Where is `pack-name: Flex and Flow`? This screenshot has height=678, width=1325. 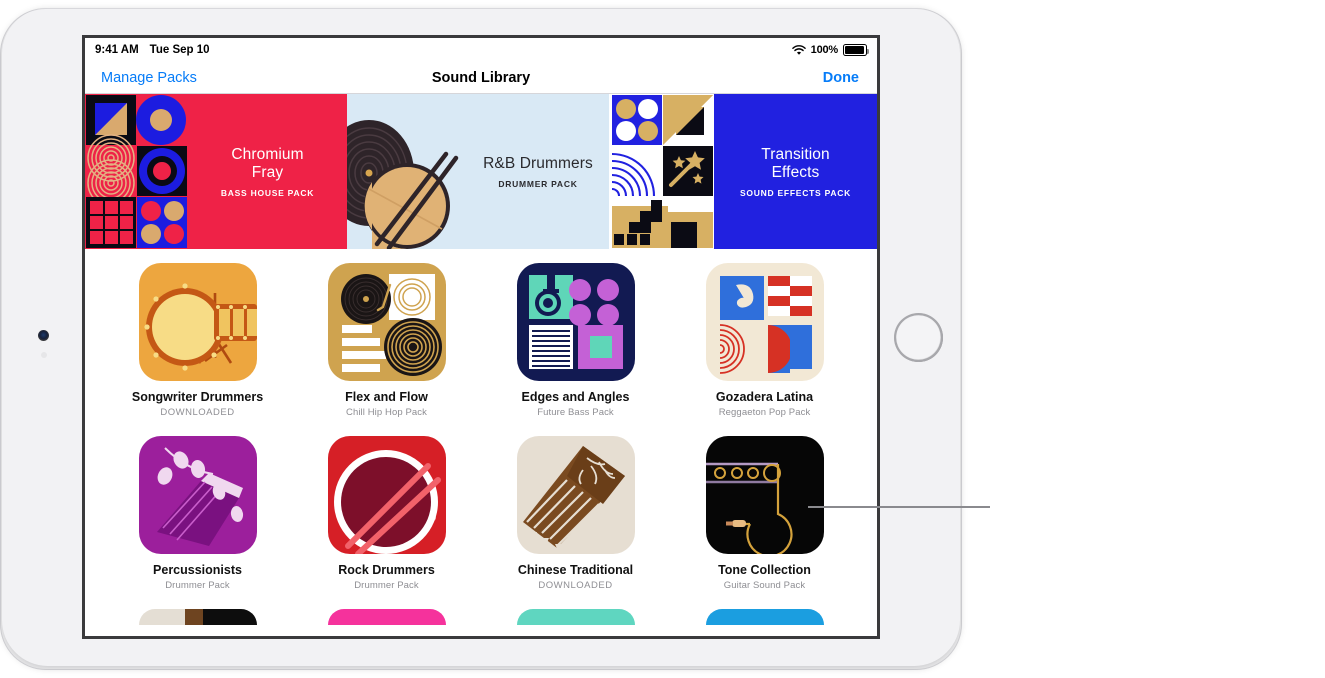
pack-name: Flex and Flow is located at coordinates (386, 397).